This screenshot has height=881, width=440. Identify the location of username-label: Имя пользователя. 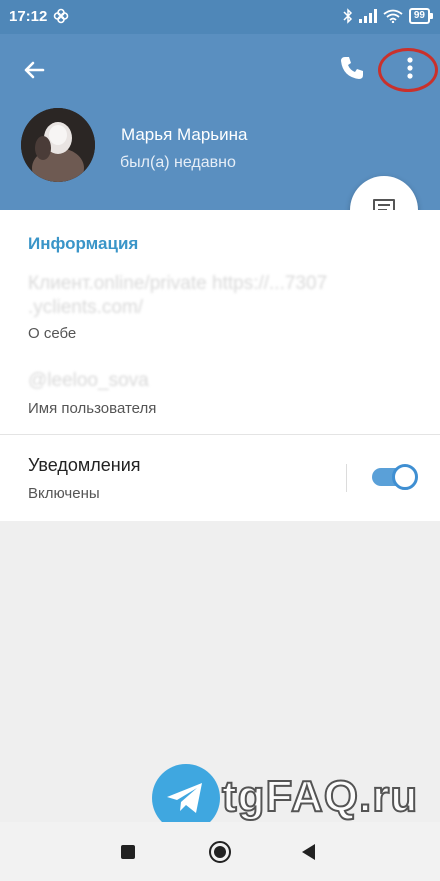
(92, 408).